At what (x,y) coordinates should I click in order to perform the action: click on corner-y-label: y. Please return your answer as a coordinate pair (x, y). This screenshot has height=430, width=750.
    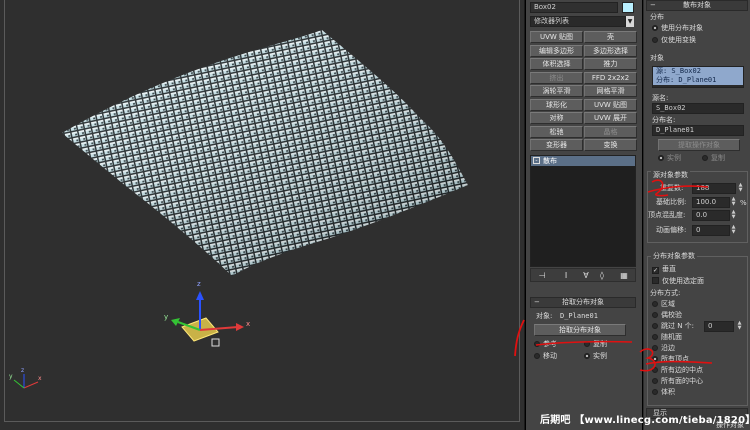
    Looking at the image, I should click on (11, 376).